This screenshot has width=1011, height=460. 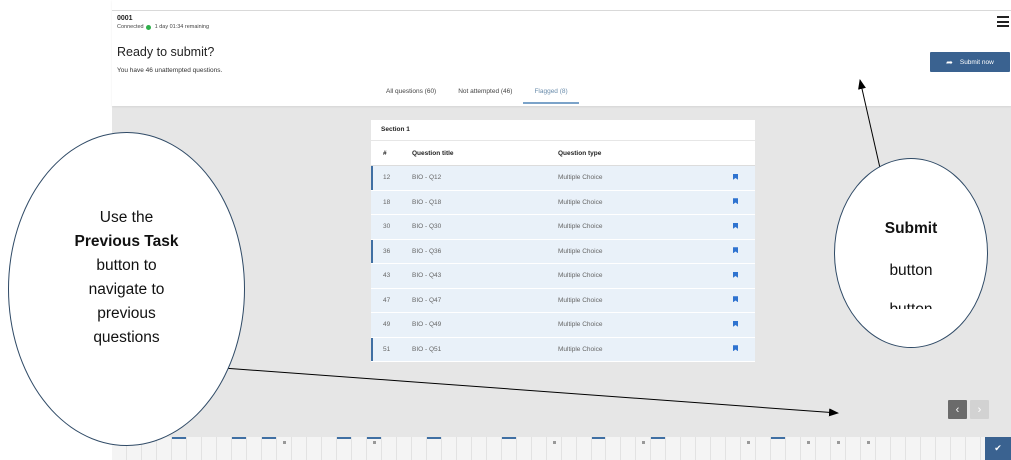 What do you see at coordinates (911, 270) in the screenshot?
I see `callout-text: button` at bounding box center [911, 270].